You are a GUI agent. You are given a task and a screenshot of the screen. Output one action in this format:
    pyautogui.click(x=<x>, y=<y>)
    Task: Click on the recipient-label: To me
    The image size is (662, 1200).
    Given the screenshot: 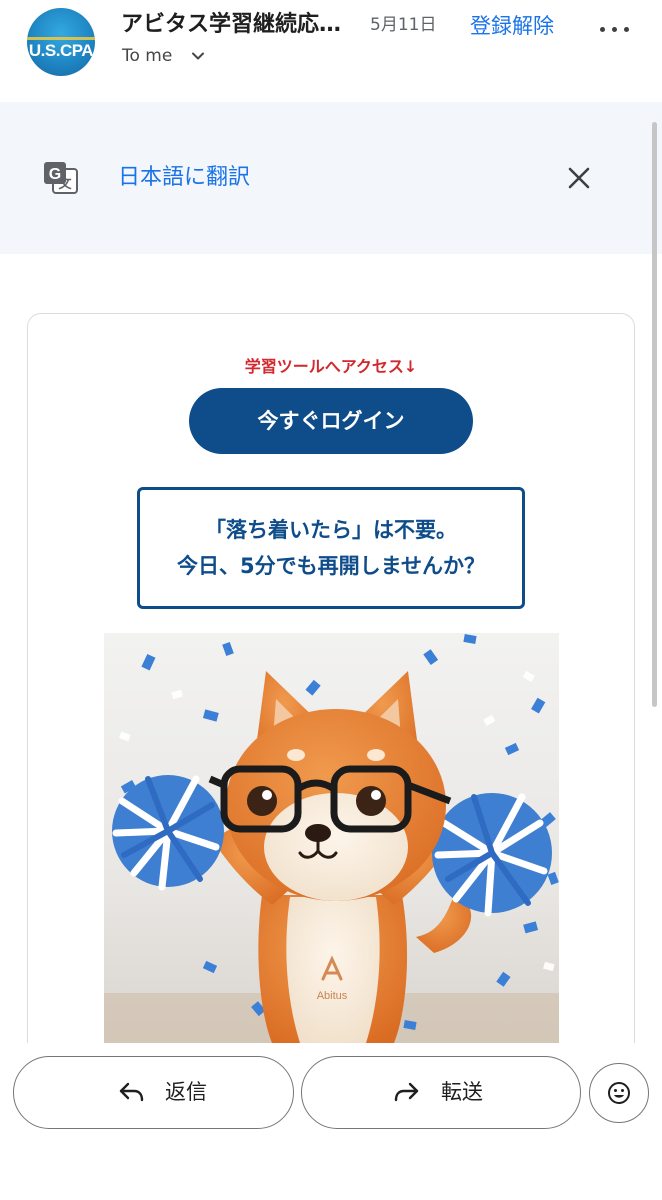 What is the action you would take?
    pyautogui.click(x=147, y=56)
    